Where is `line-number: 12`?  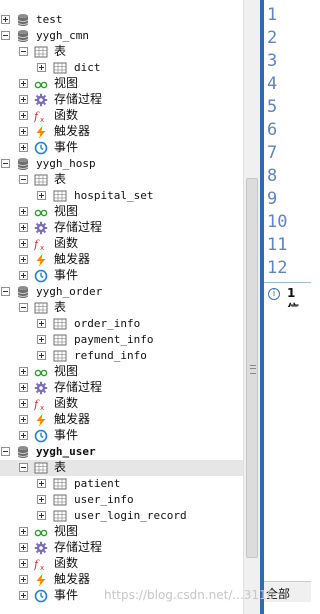 line-number: 12 is located at coordinates (277, 268).